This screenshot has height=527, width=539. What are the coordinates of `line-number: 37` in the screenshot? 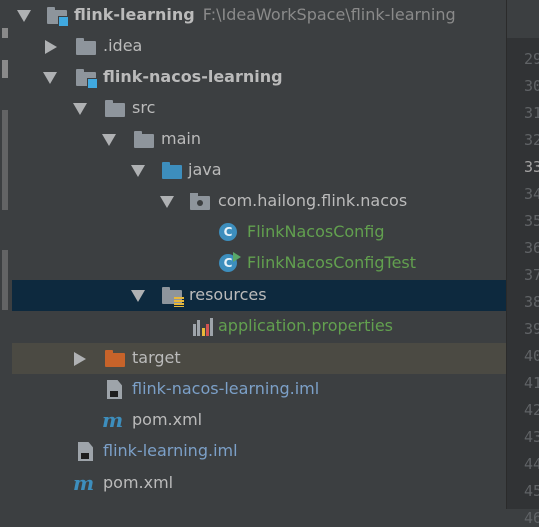 It's located at (531, 275).